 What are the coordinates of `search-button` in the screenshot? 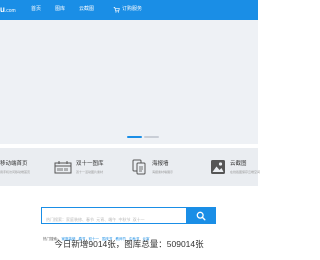 It's located at (201, 215).